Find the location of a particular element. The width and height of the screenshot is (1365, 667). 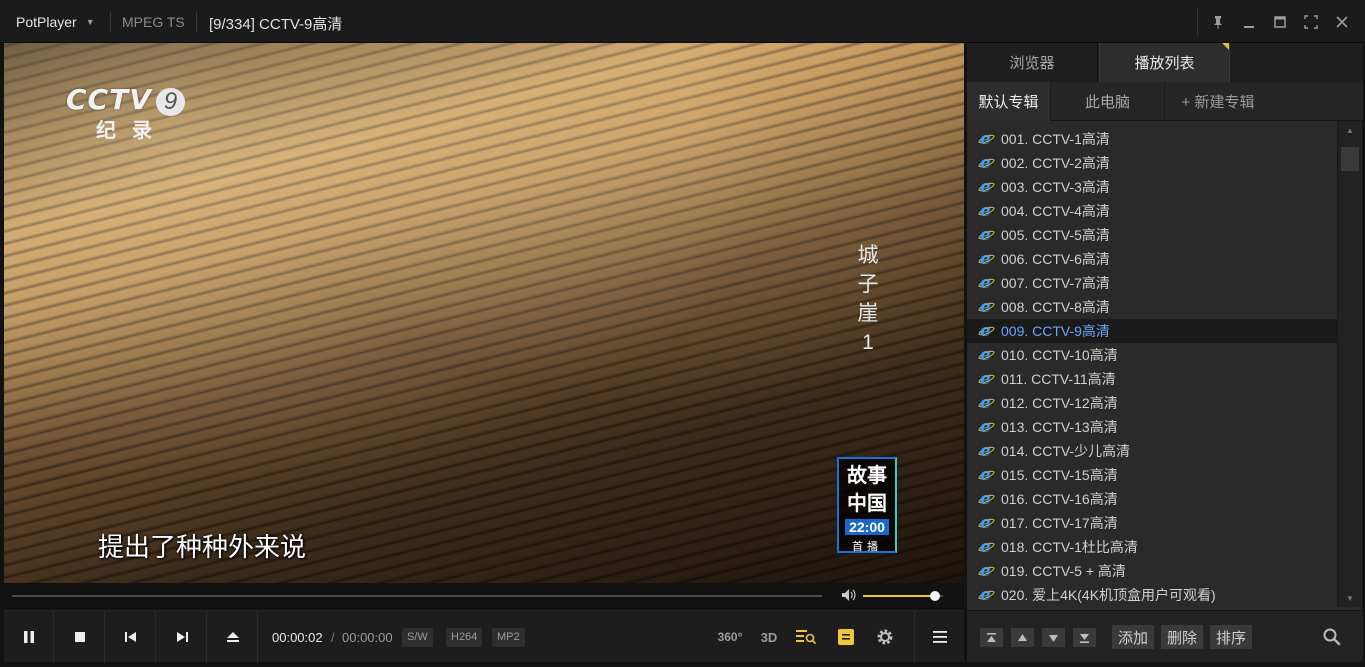

move-down-button is located at coordinates (1053, 637).